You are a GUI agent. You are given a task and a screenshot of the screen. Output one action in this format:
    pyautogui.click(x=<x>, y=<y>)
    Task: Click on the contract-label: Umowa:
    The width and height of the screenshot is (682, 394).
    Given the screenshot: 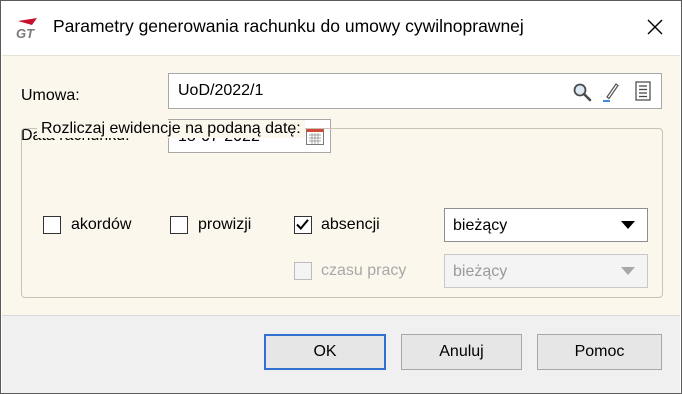 What is the action you would take?
    pyautogui.click(x=50, y=95)
    